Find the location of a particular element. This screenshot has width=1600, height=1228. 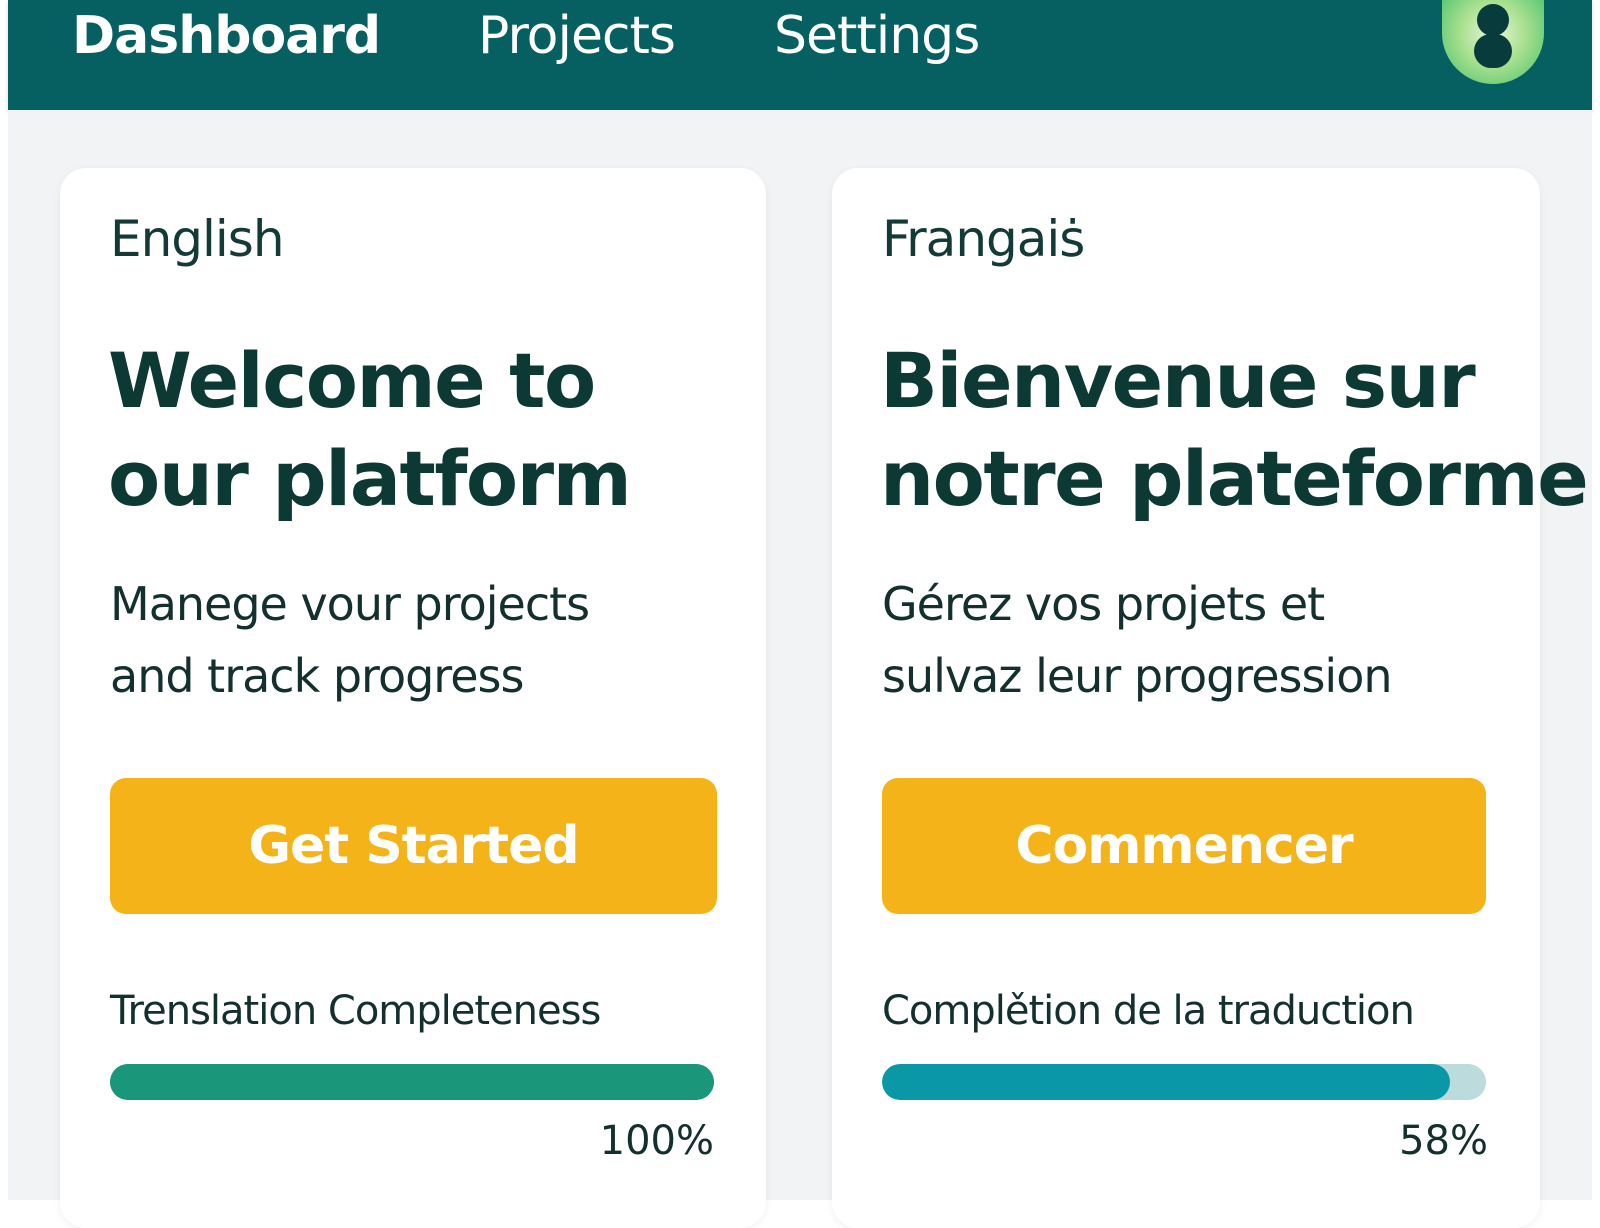

card-title-line: notre plateforme is located at coordinates (1234, 478).